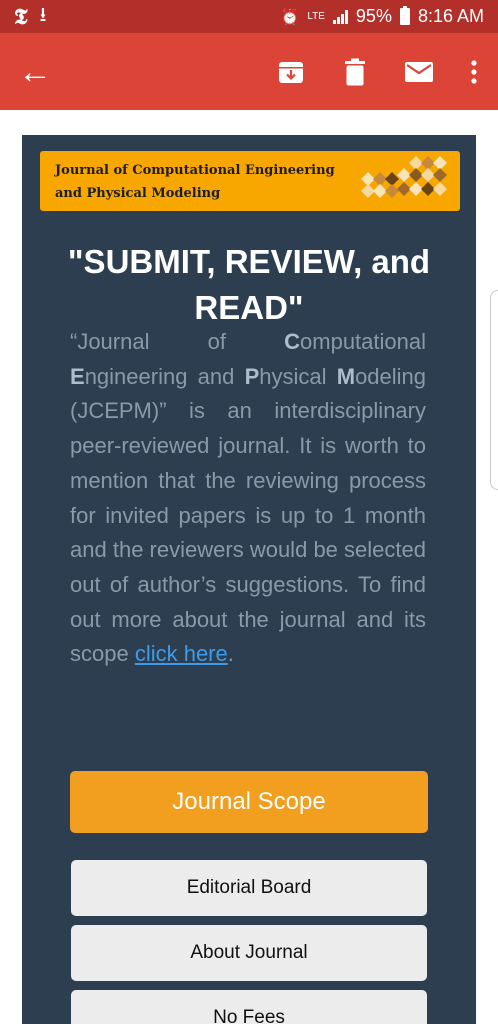 This screenshot has height=1024, width=498. Describe the element at coordinates (230, 654) in the screenshot. I see `body-text-end: .` at that location.